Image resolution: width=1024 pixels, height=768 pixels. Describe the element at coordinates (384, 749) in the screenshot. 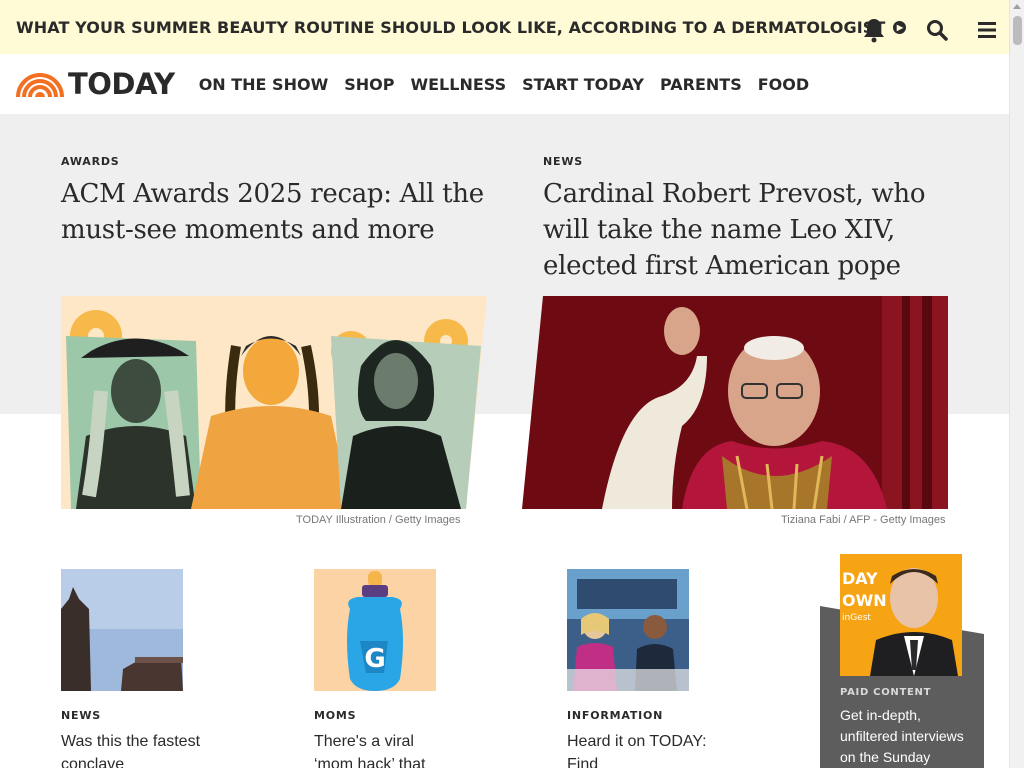

I see `card-title: There's a viral ‘mom hack’ that` at that location.